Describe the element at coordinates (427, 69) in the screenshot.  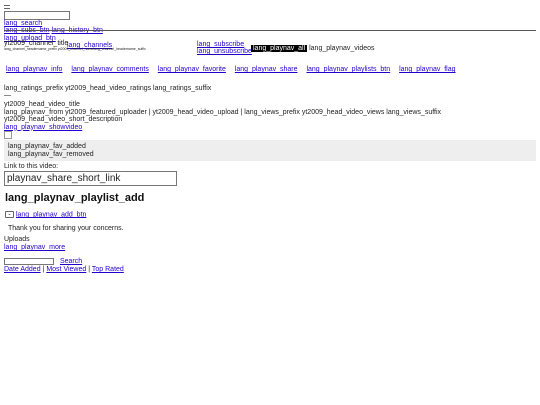
I see `tab-flag: lang_playnav_flag` at that location.